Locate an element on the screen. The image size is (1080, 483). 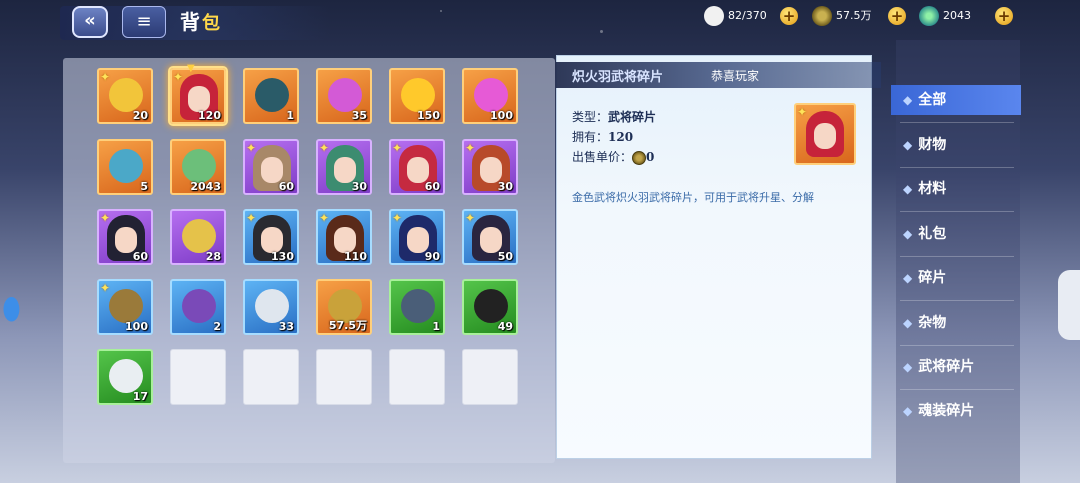
page-title-sub: 包 is located at coordinates (212, 23).